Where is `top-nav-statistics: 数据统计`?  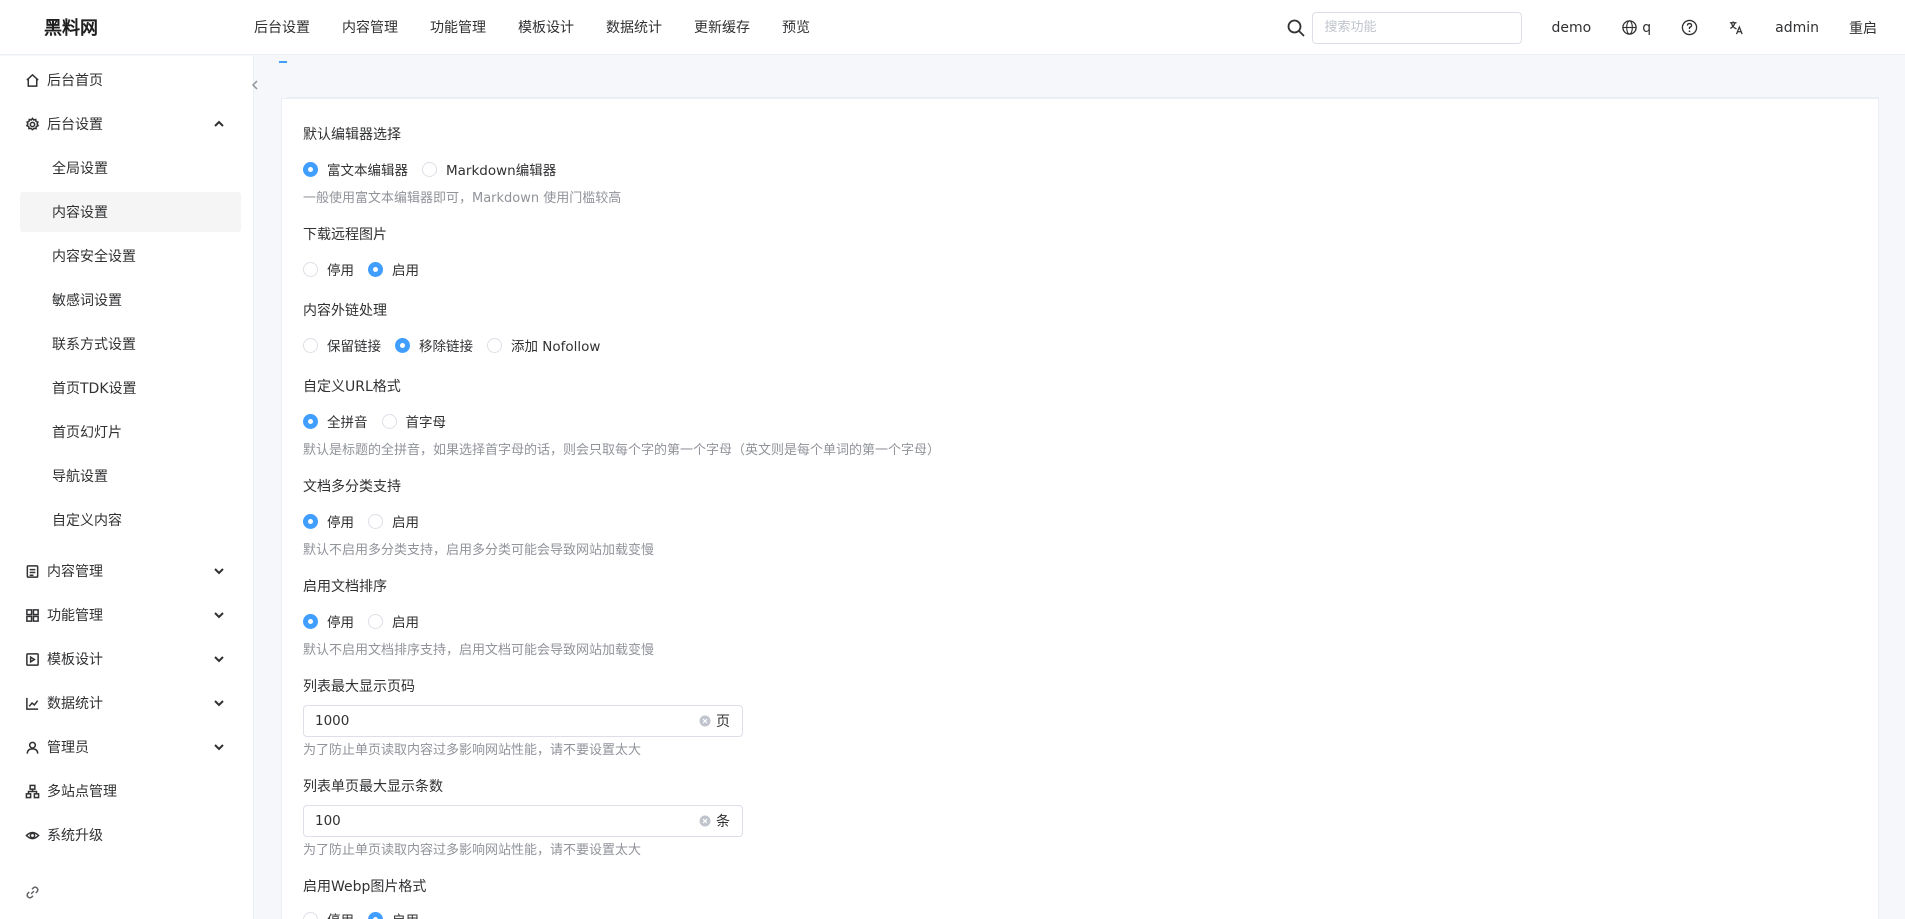 top-nav-statistics: 数据统计 is located at coordinates (634, 27).